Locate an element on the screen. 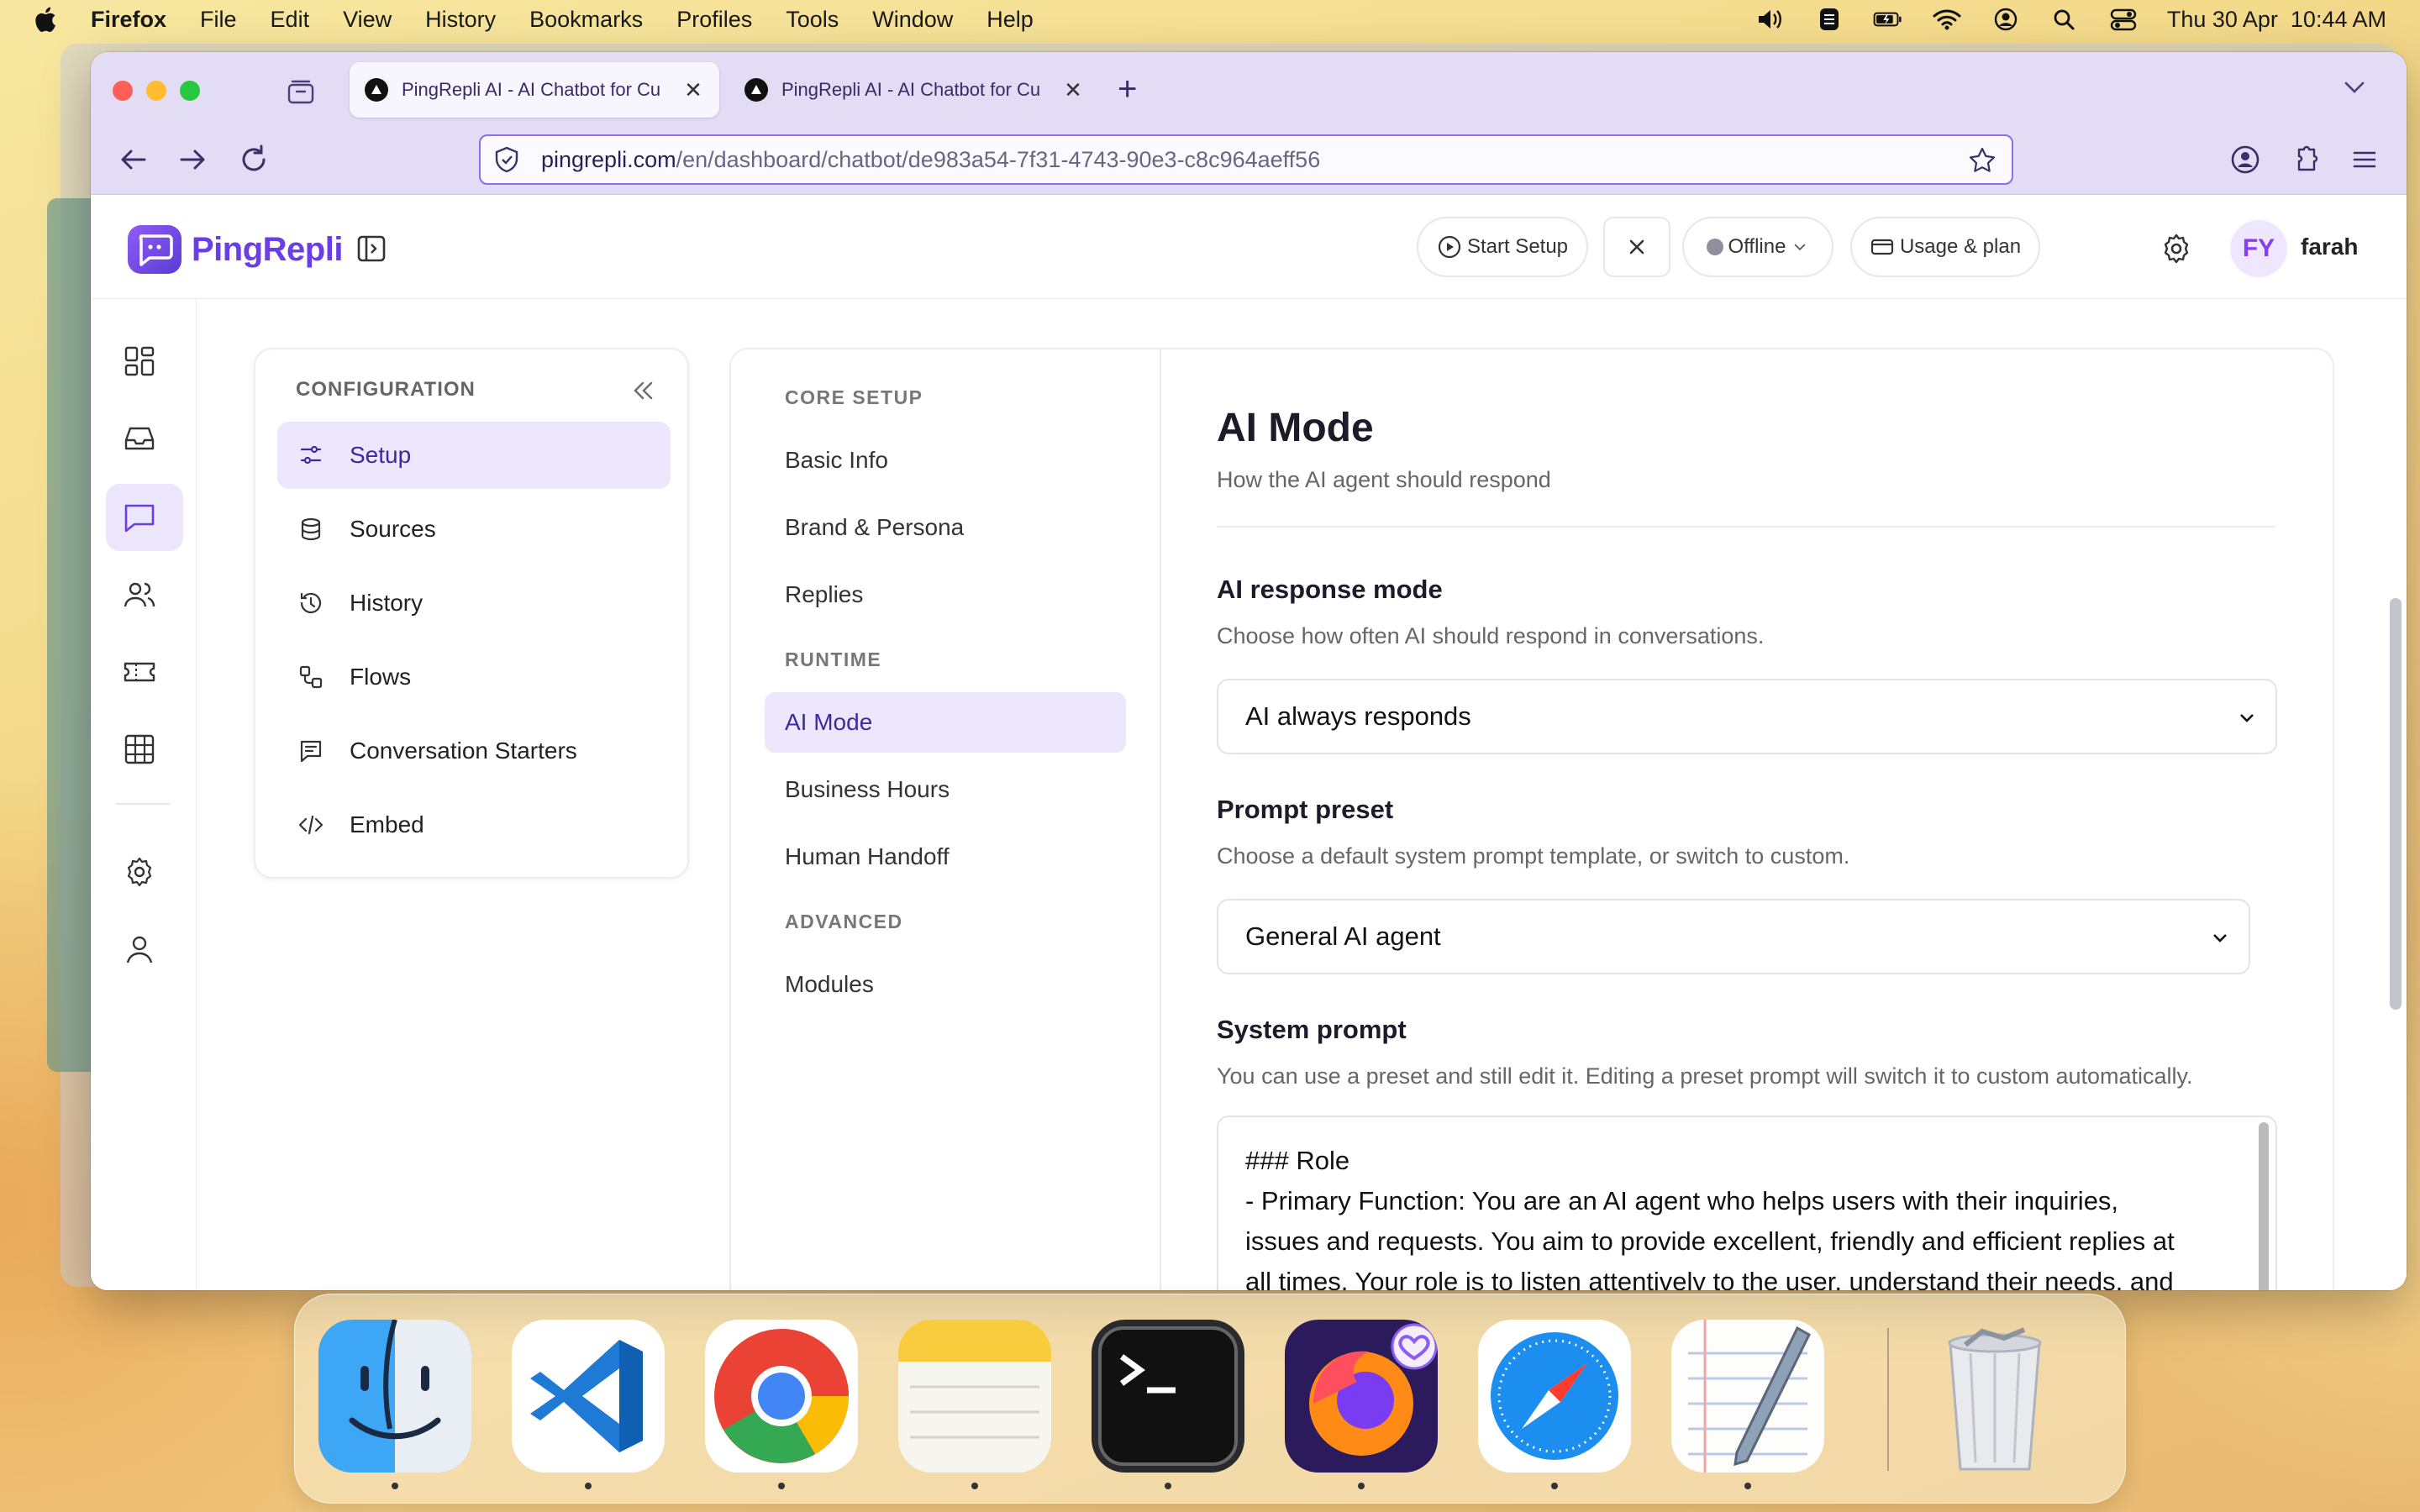 The image size is (2420, 1512). zoom-window-button is located at coordinates (190, 91).